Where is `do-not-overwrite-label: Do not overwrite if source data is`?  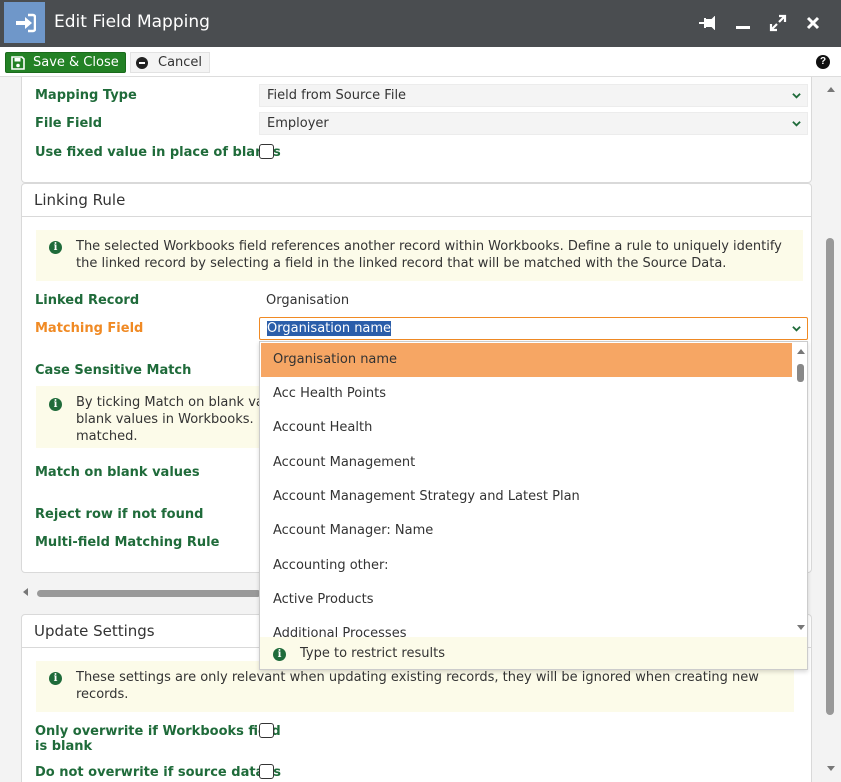 do-not-overwrite-label: Do not overwrite if source data is is located at coordinates (158, 772).